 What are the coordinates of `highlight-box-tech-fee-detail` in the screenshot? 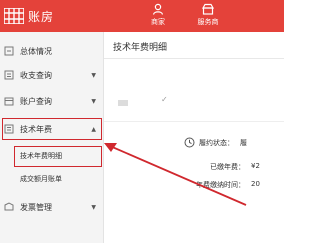 It's located at (58, 156).